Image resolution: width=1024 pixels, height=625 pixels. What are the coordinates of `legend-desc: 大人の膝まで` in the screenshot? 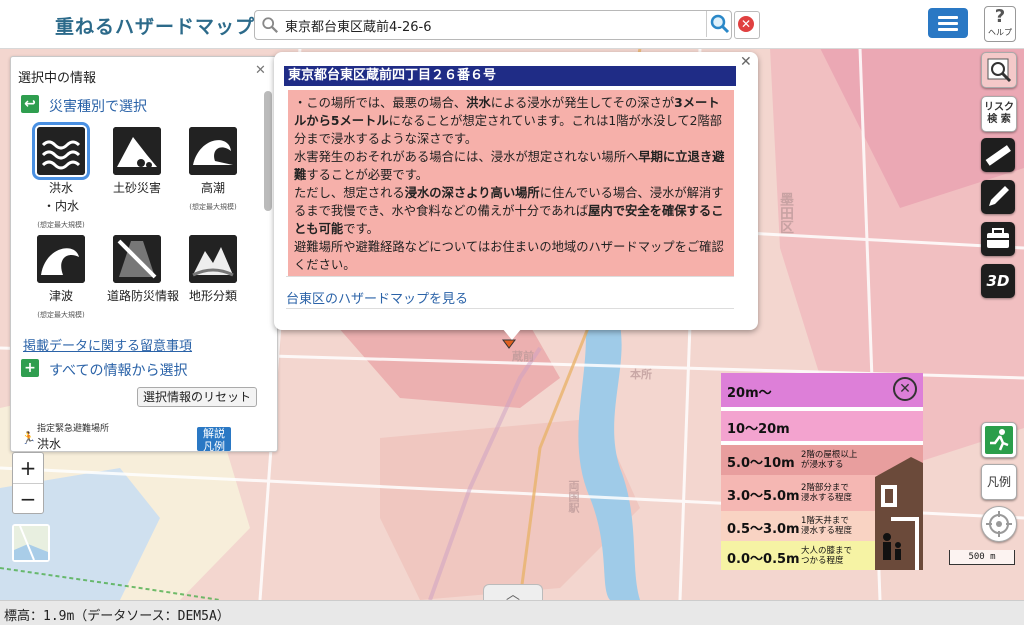 It's located at (827, 551).